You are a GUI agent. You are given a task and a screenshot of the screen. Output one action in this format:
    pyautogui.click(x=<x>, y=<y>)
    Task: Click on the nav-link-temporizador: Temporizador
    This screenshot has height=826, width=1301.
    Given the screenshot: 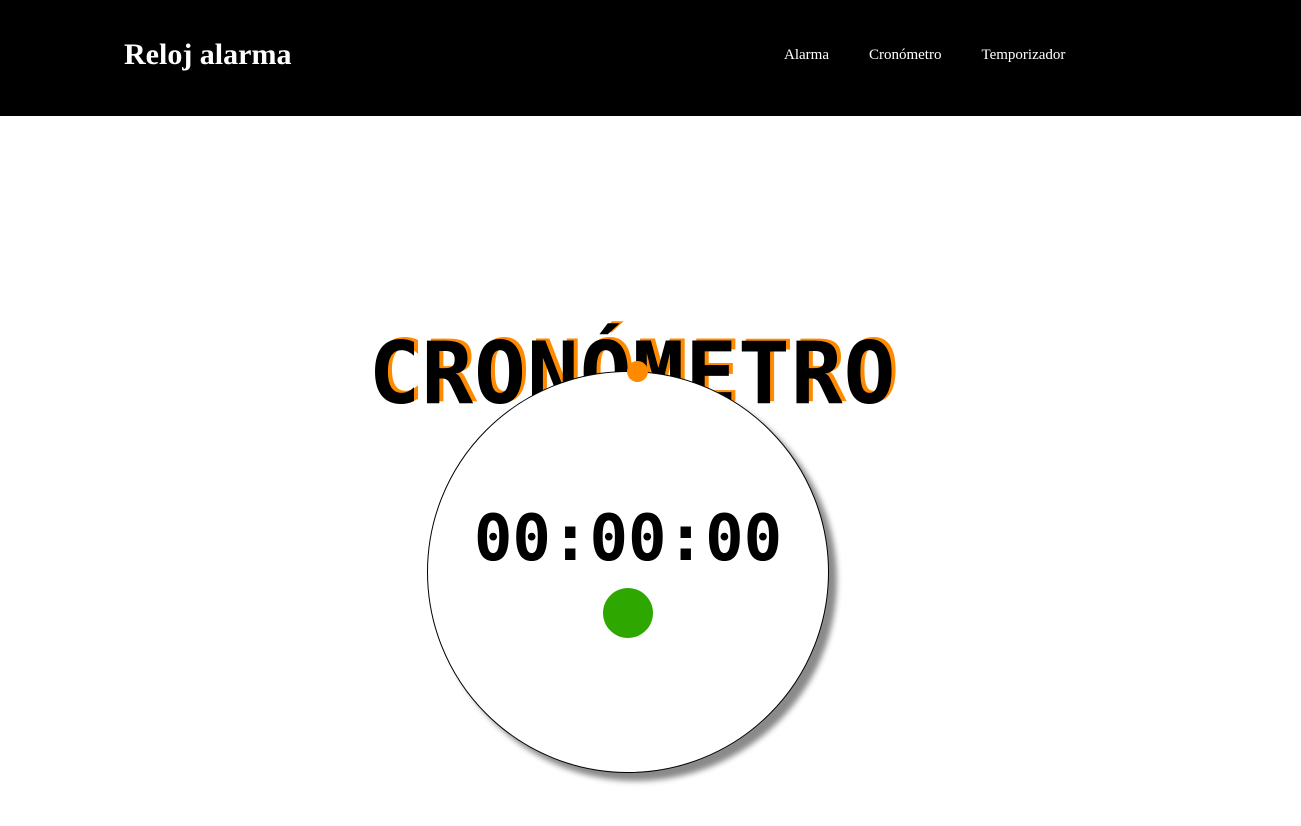 What is the action you would take?
    pyautogui.click(x=1023, y=55)
    